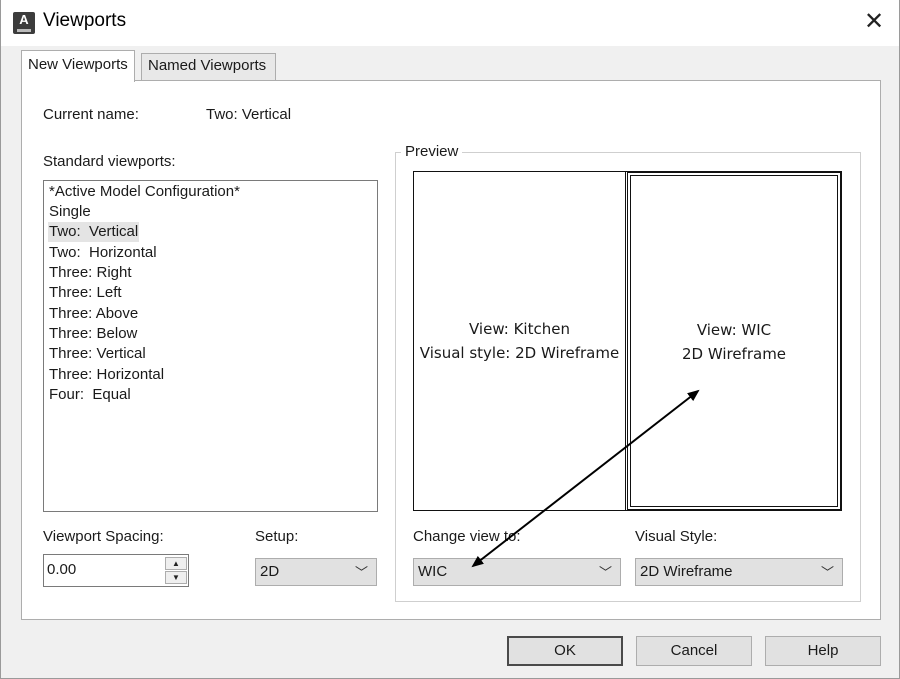  What do you see at coordinates (734, 330) in the screenshot?
I see `right-view-name: View: WIC` at bounding box center [734, 330].